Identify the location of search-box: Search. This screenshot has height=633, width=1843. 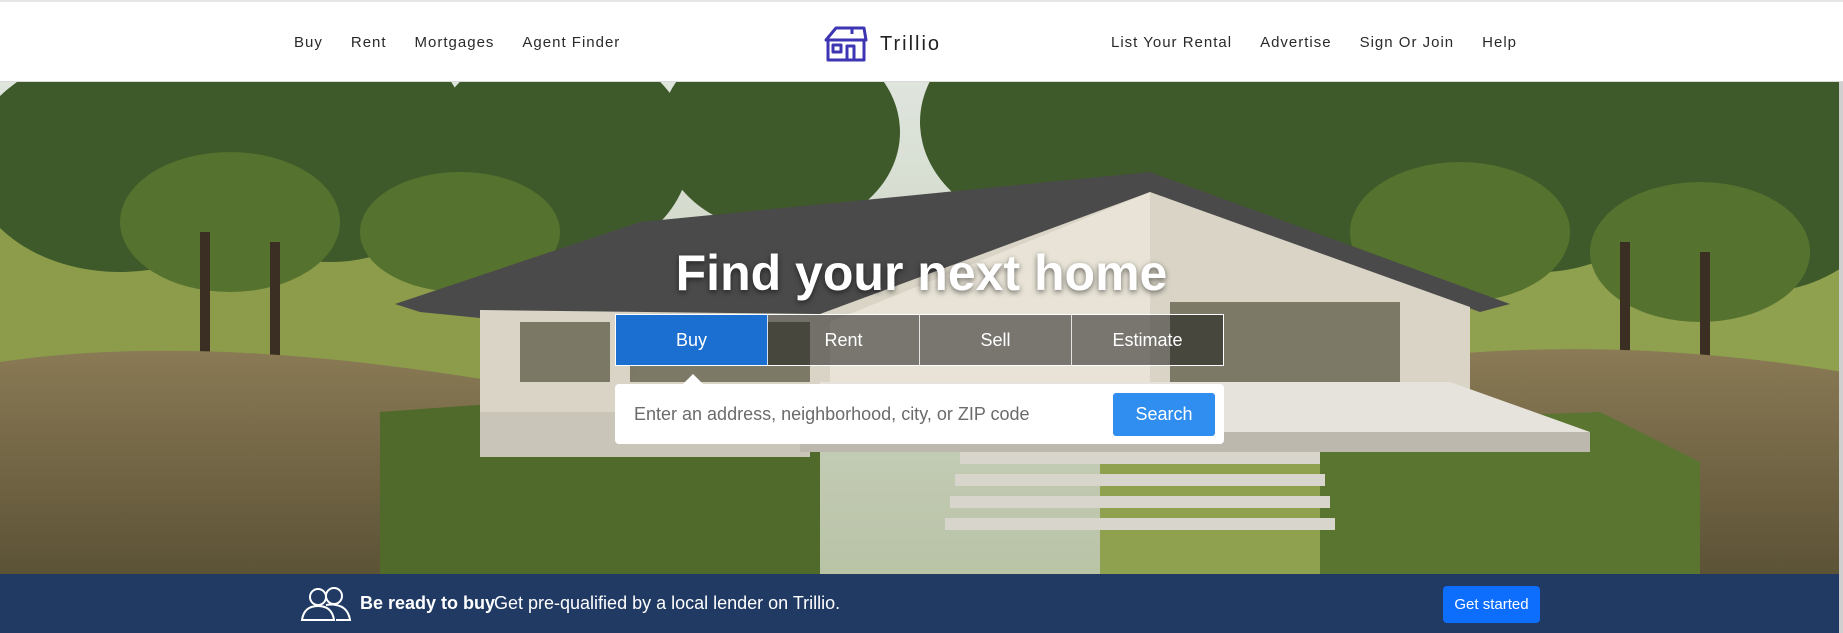
(919, 414).